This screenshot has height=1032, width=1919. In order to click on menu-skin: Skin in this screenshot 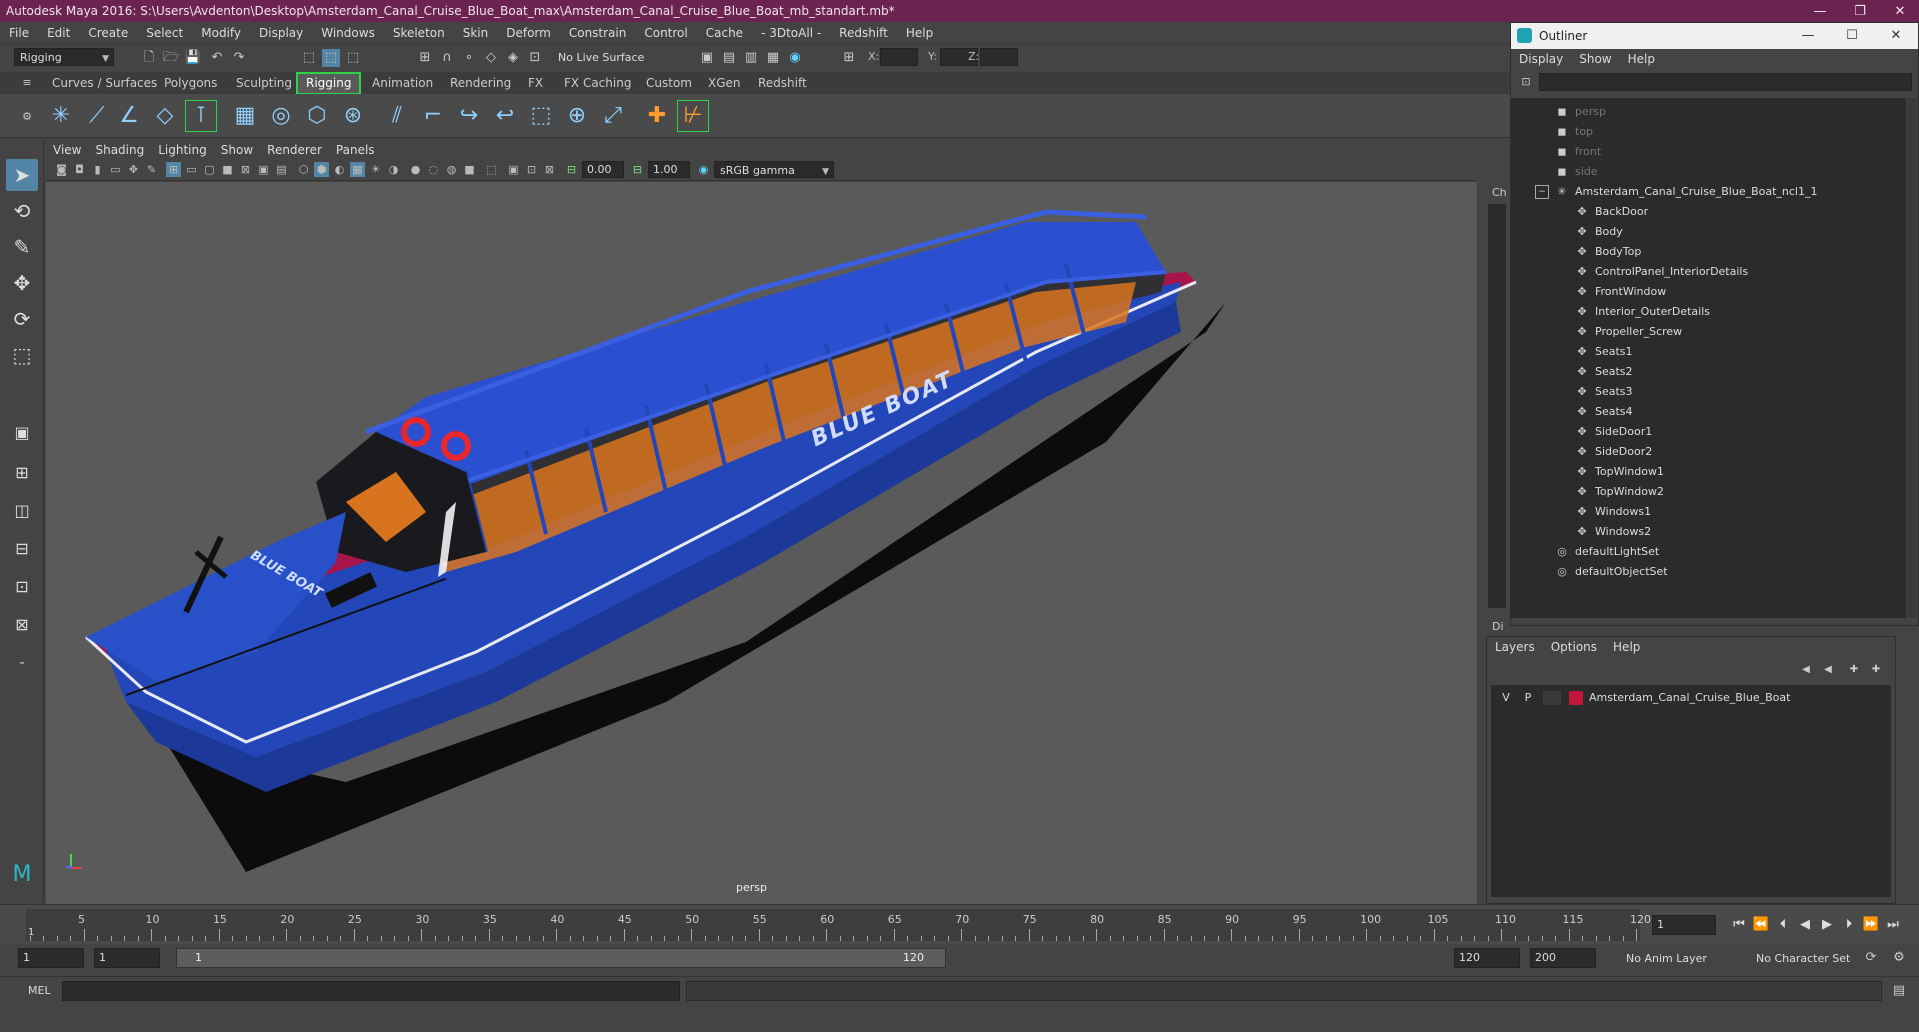, I will do `click(476, 33)`.